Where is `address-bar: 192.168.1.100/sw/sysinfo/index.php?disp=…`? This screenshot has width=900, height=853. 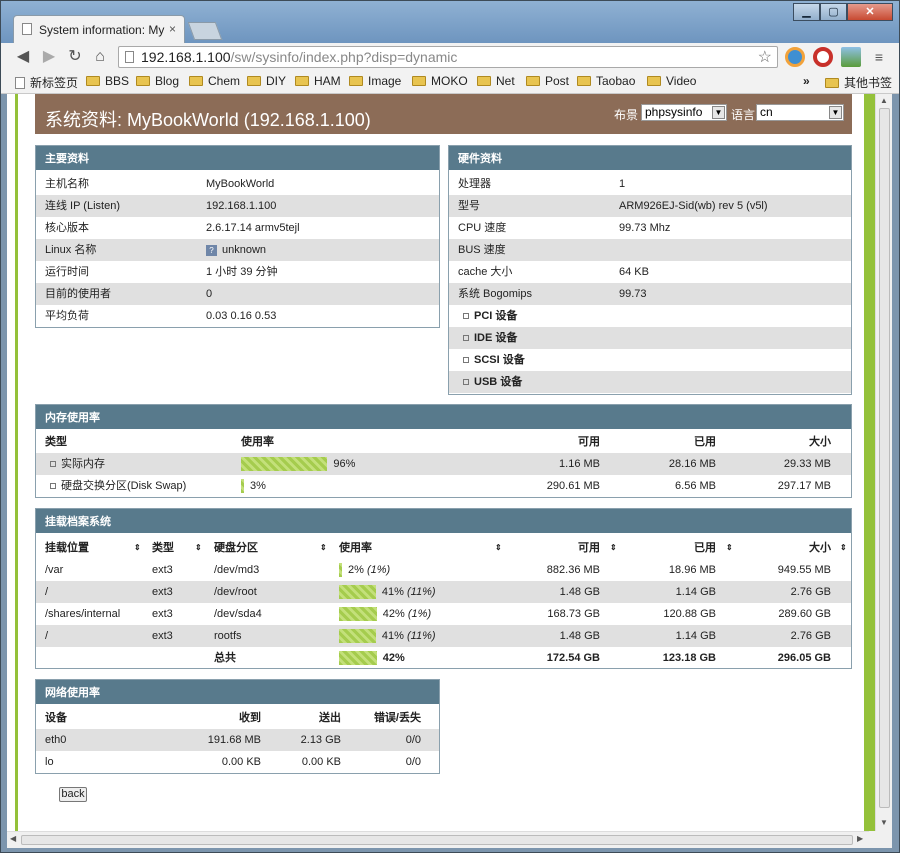 address-bar: 192.168.1.100/sw/sysinfo/index.php?disp=… is located at coordinates (448, 57).